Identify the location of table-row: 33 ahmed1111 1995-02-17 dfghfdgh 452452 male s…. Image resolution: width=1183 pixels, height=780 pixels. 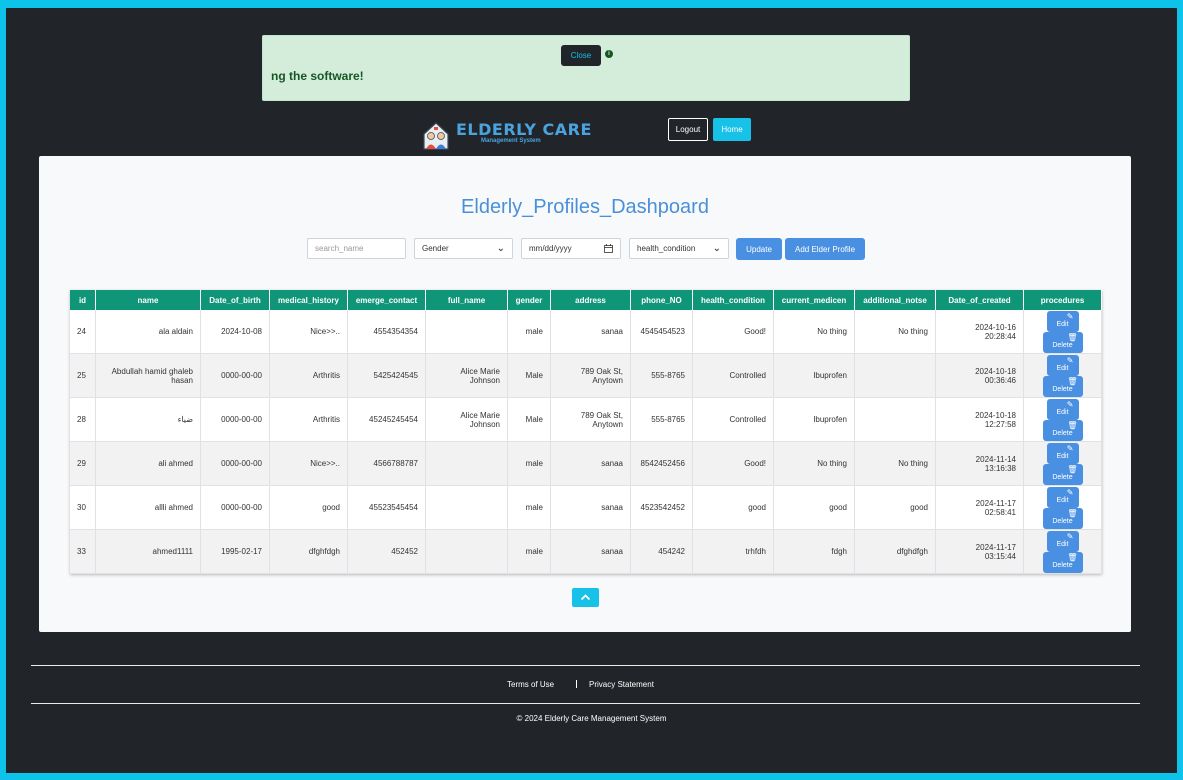
(586, 551).